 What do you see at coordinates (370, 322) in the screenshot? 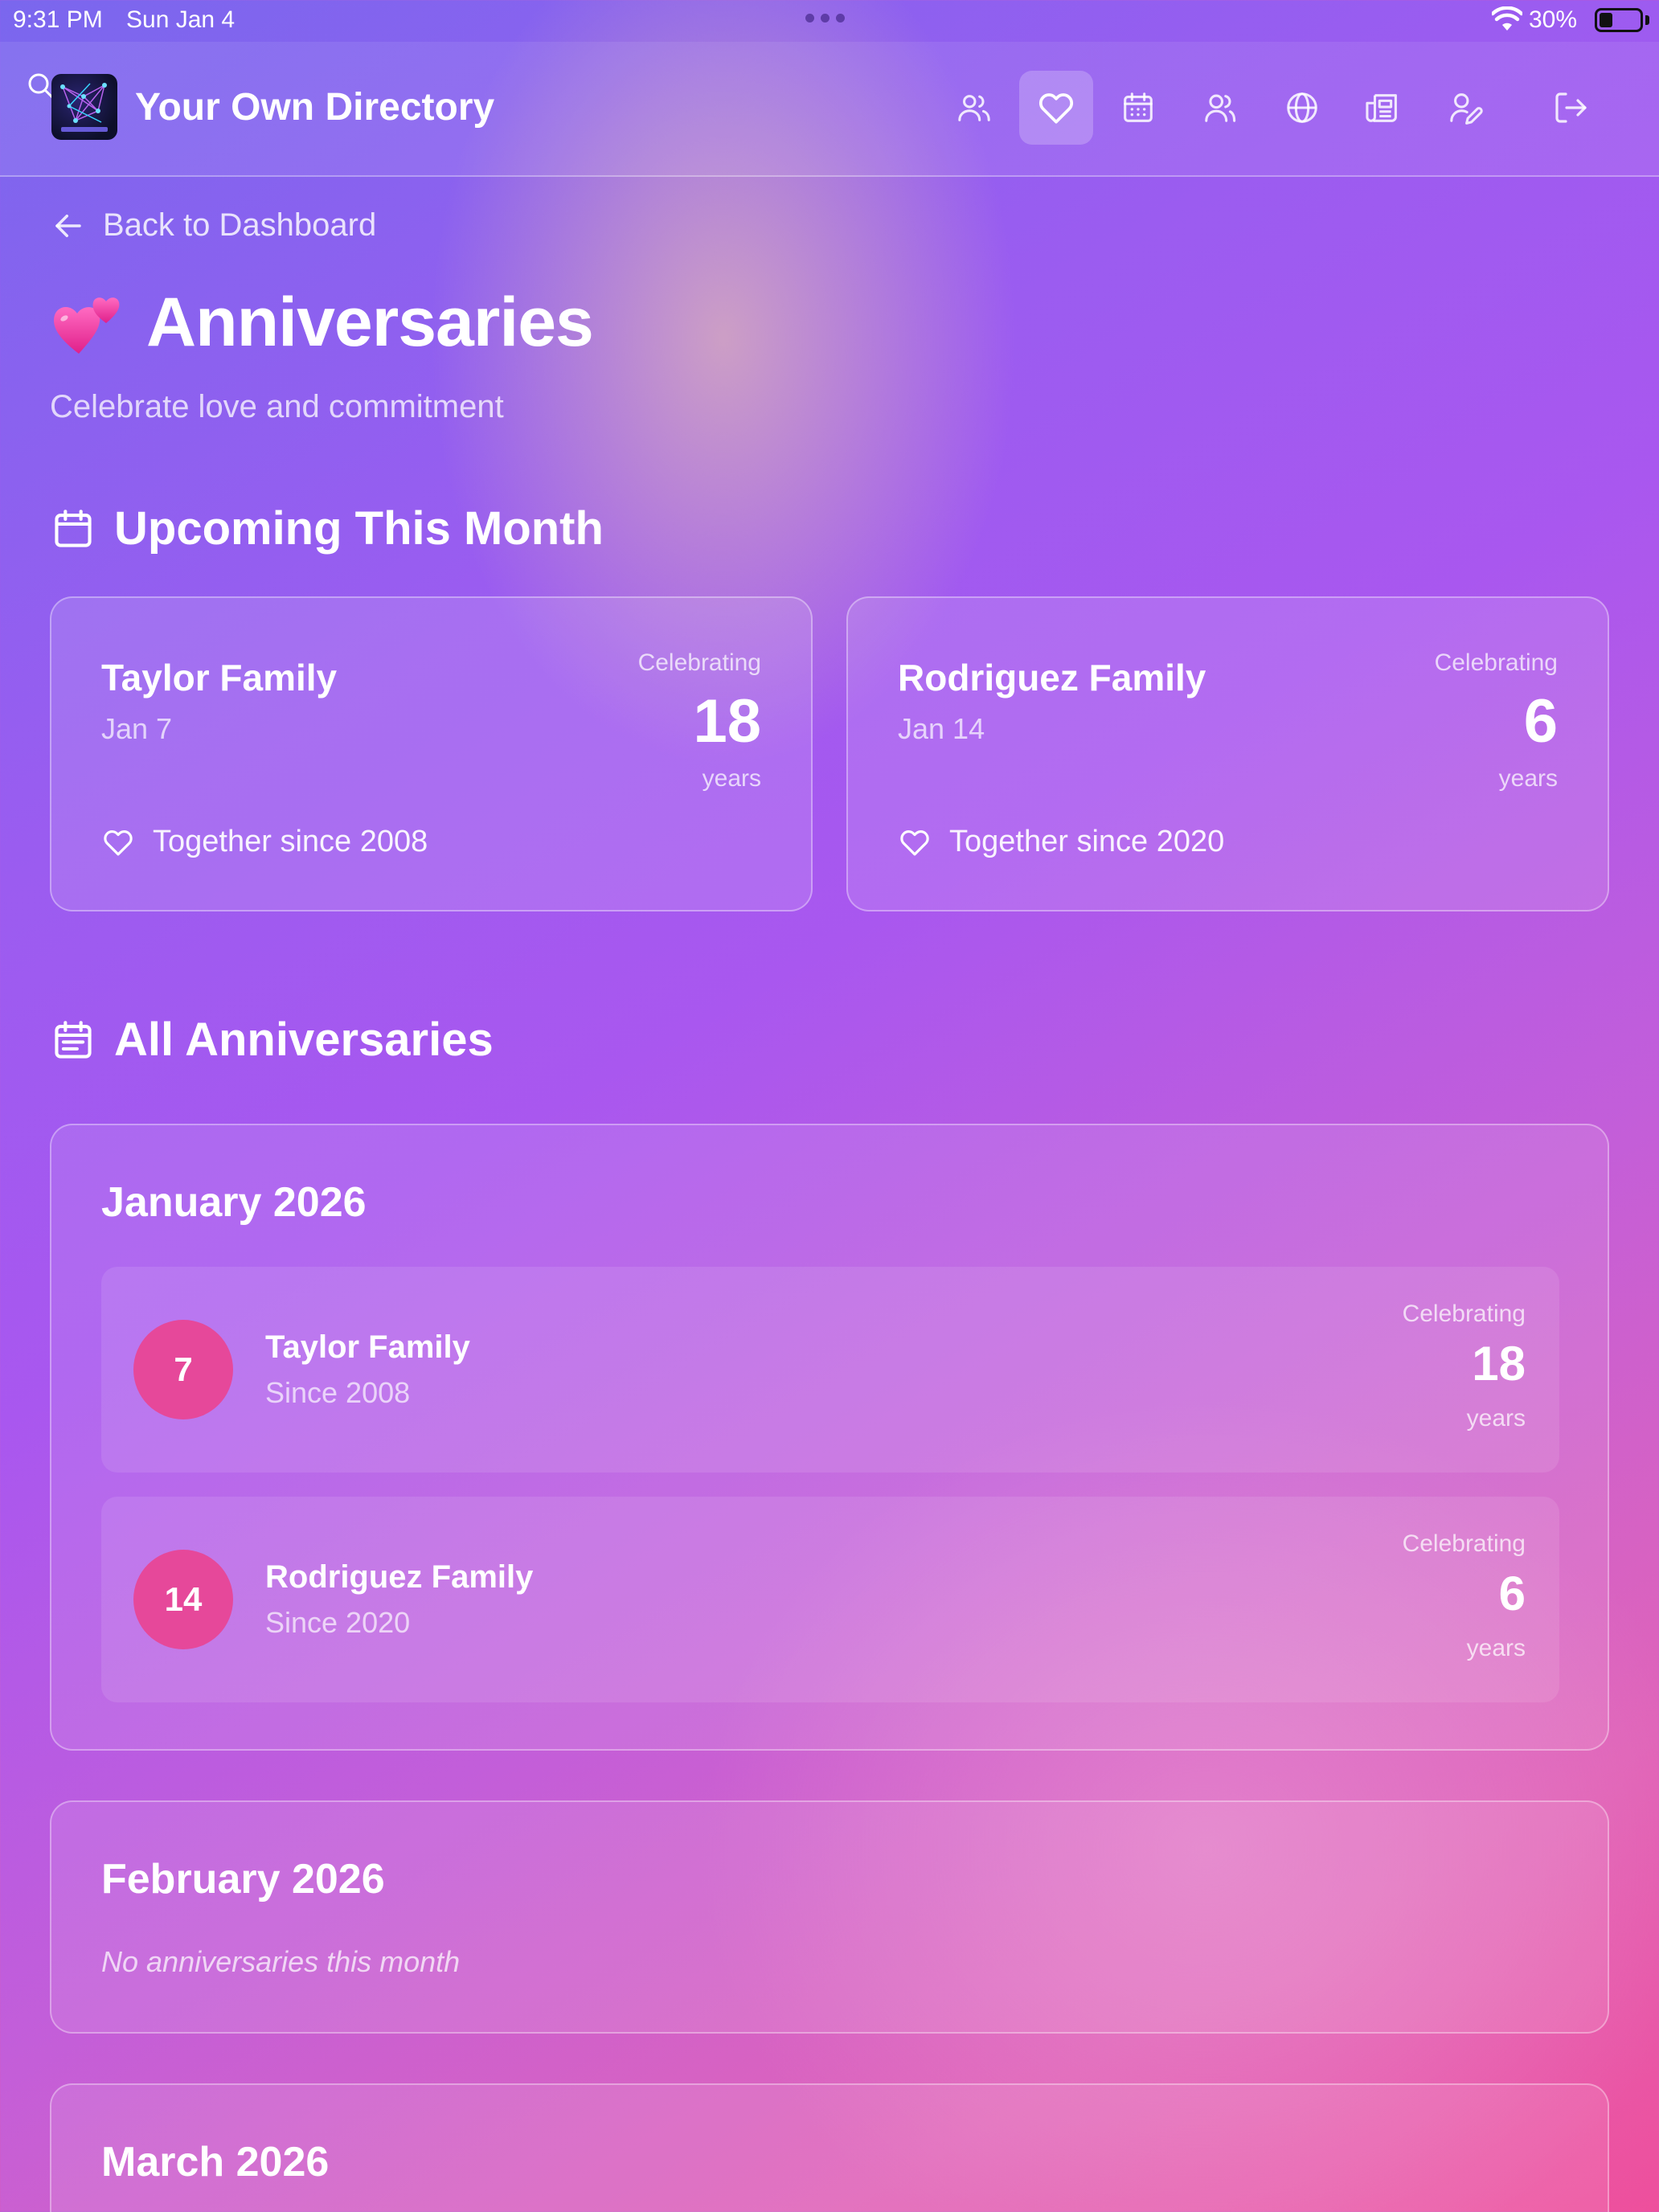
I see `page-title: Anniversaries` at bounding box center [370, 322].